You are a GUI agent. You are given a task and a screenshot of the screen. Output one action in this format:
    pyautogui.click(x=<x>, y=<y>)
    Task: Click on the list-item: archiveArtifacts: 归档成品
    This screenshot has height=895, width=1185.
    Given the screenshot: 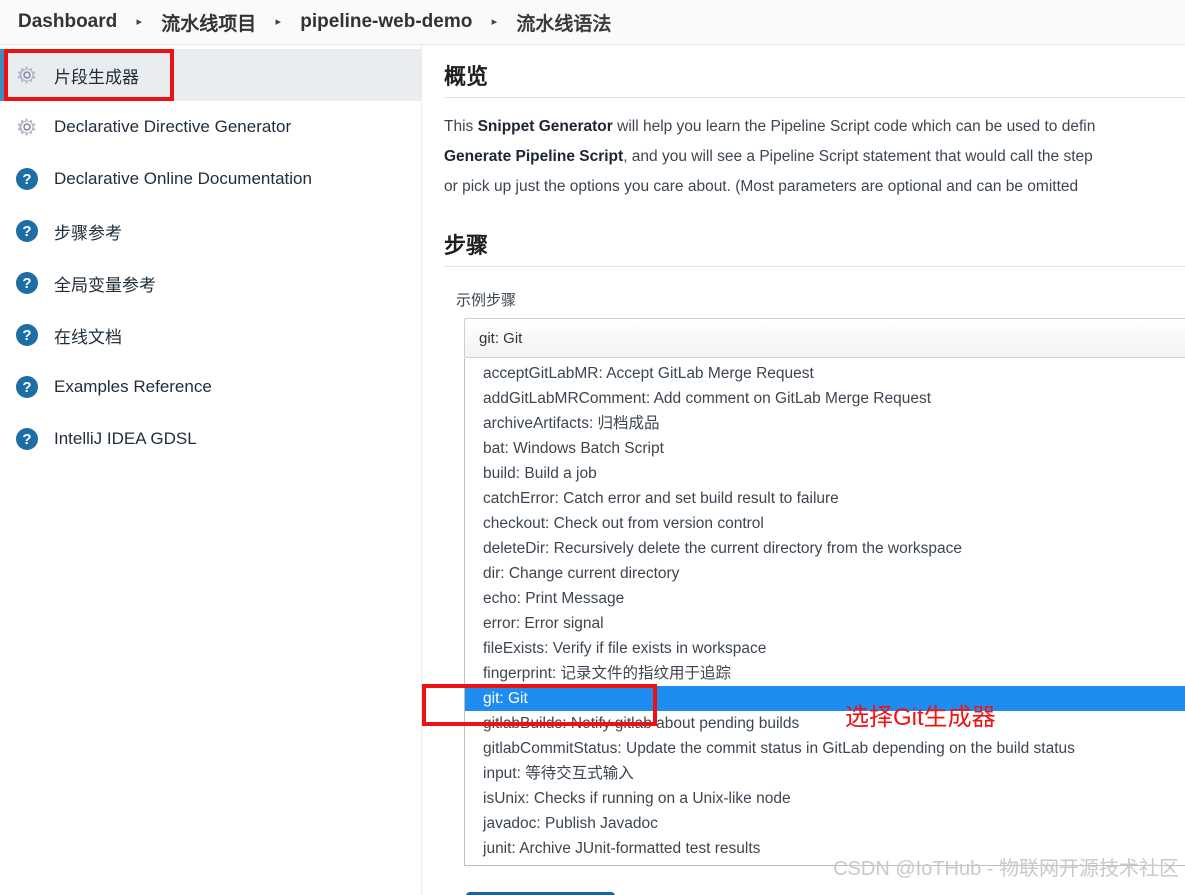 What is the action you would take?
    pyautogui.click(x=825, y=423)
    